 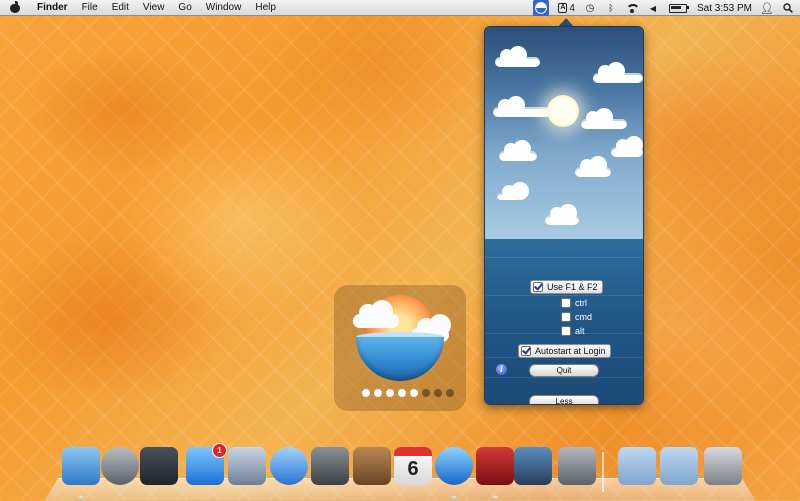 What do you see at coordinates (52, 8) in the screenshot?
I see `menu-app-name: Finder` at bounding box center [52, 8].